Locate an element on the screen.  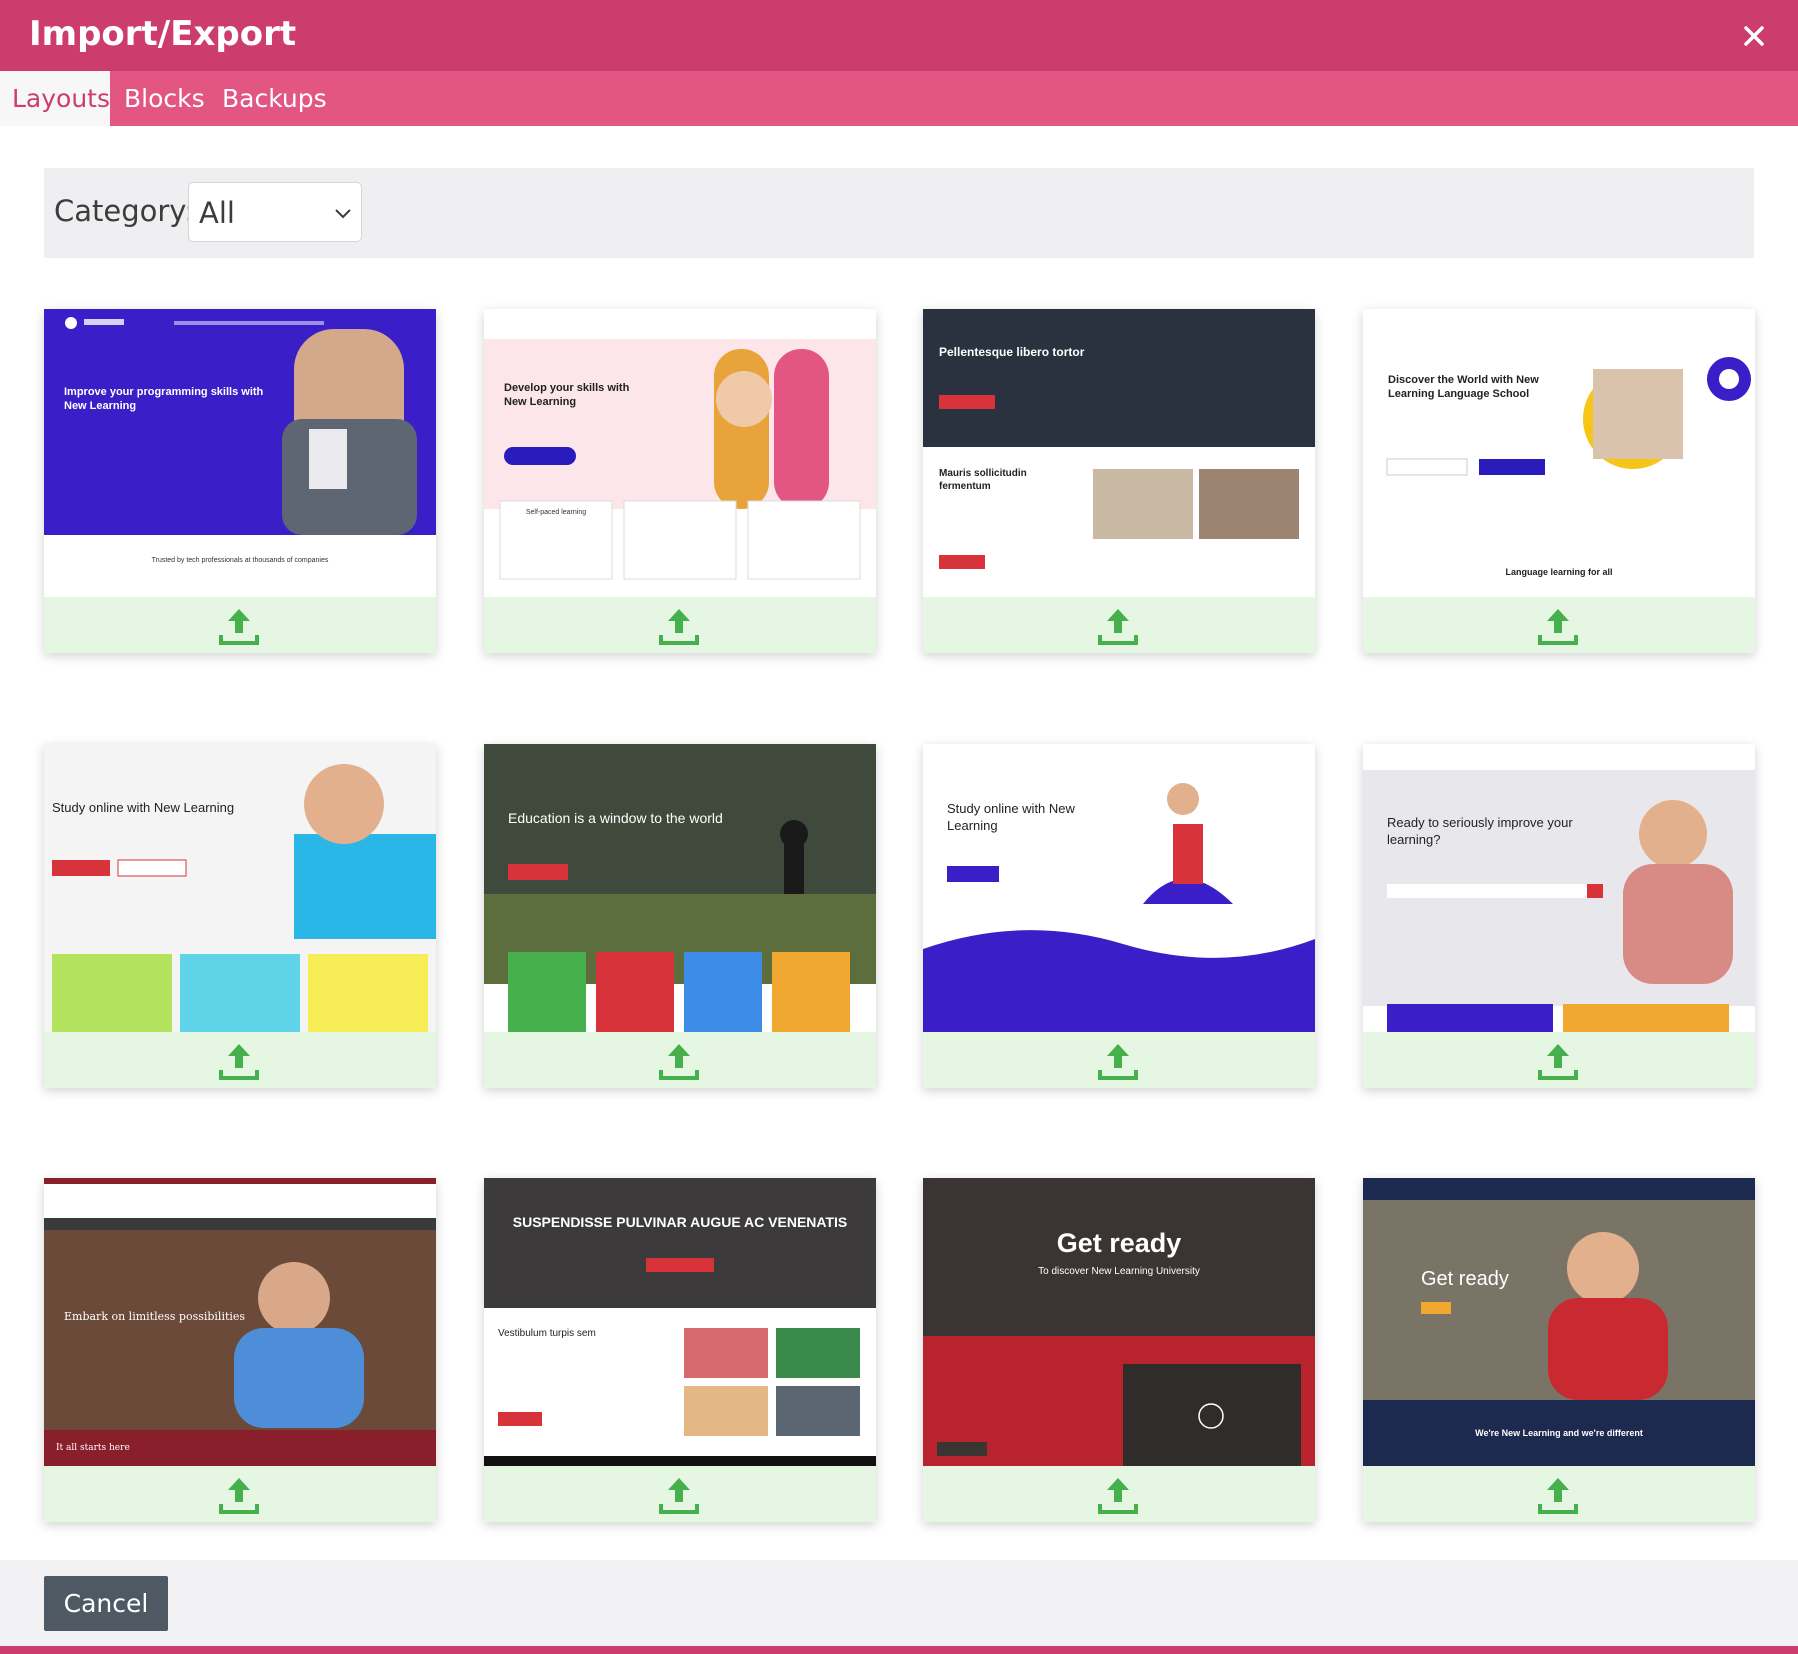
close-icon is located at coordinates (1754, 36).